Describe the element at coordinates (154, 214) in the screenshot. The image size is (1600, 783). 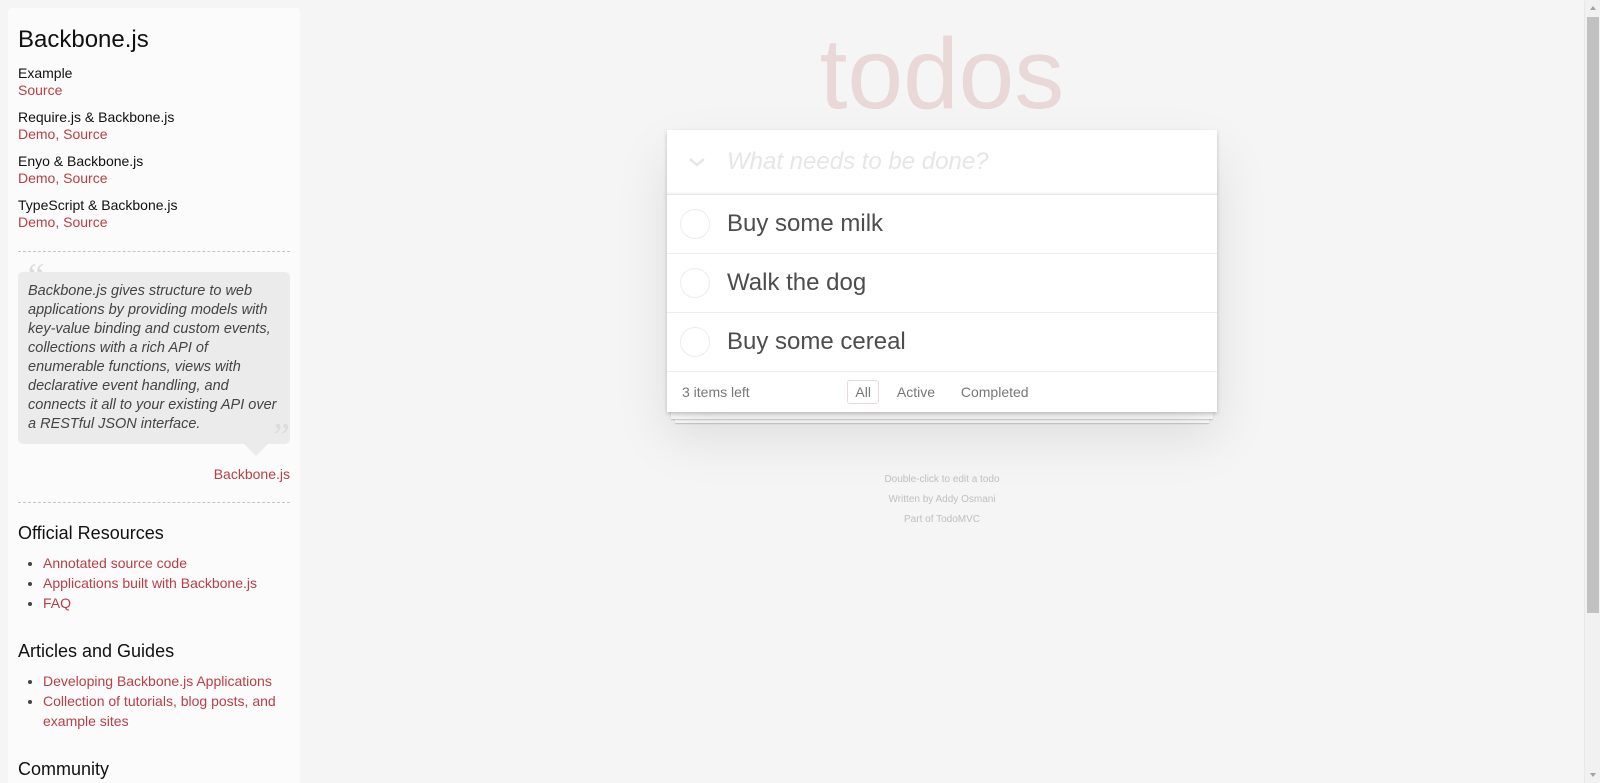
I see `example-entry: TypeScript & Backbone.js Demo, Source` at that location.